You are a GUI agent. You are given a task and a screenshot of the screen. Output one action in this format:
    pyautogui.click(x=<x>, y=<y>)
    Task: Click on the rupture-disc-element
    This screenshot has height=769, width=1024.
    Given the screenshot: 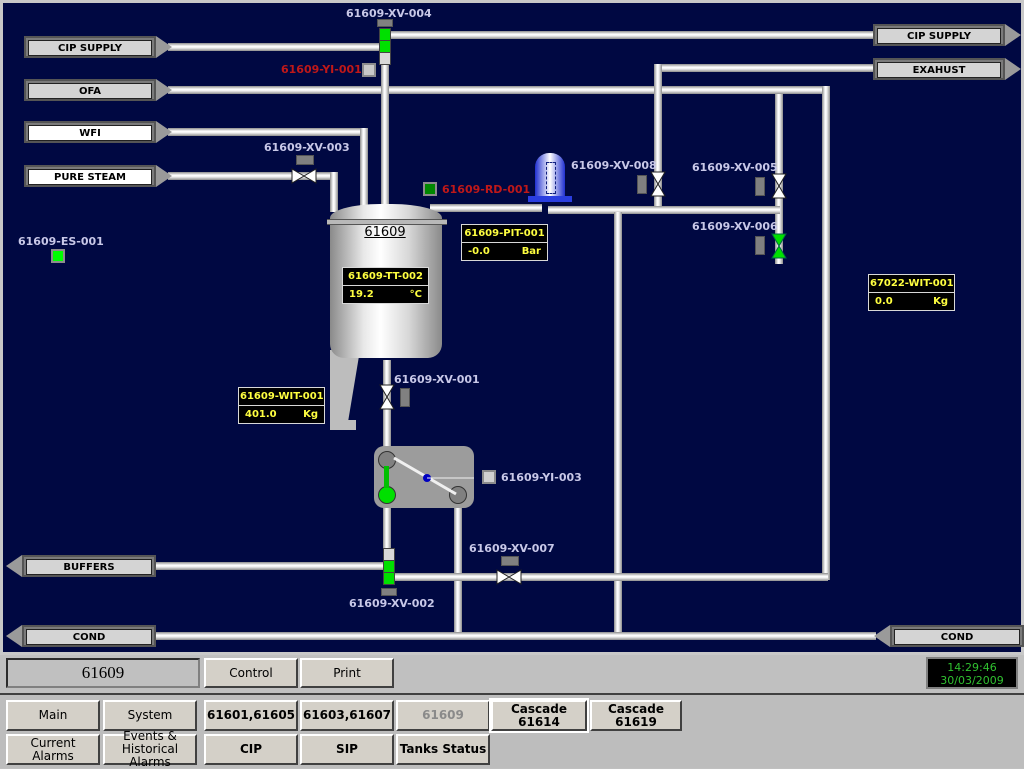 What is the action you would take?
    pyautogui.click(x=551, y=178)
    